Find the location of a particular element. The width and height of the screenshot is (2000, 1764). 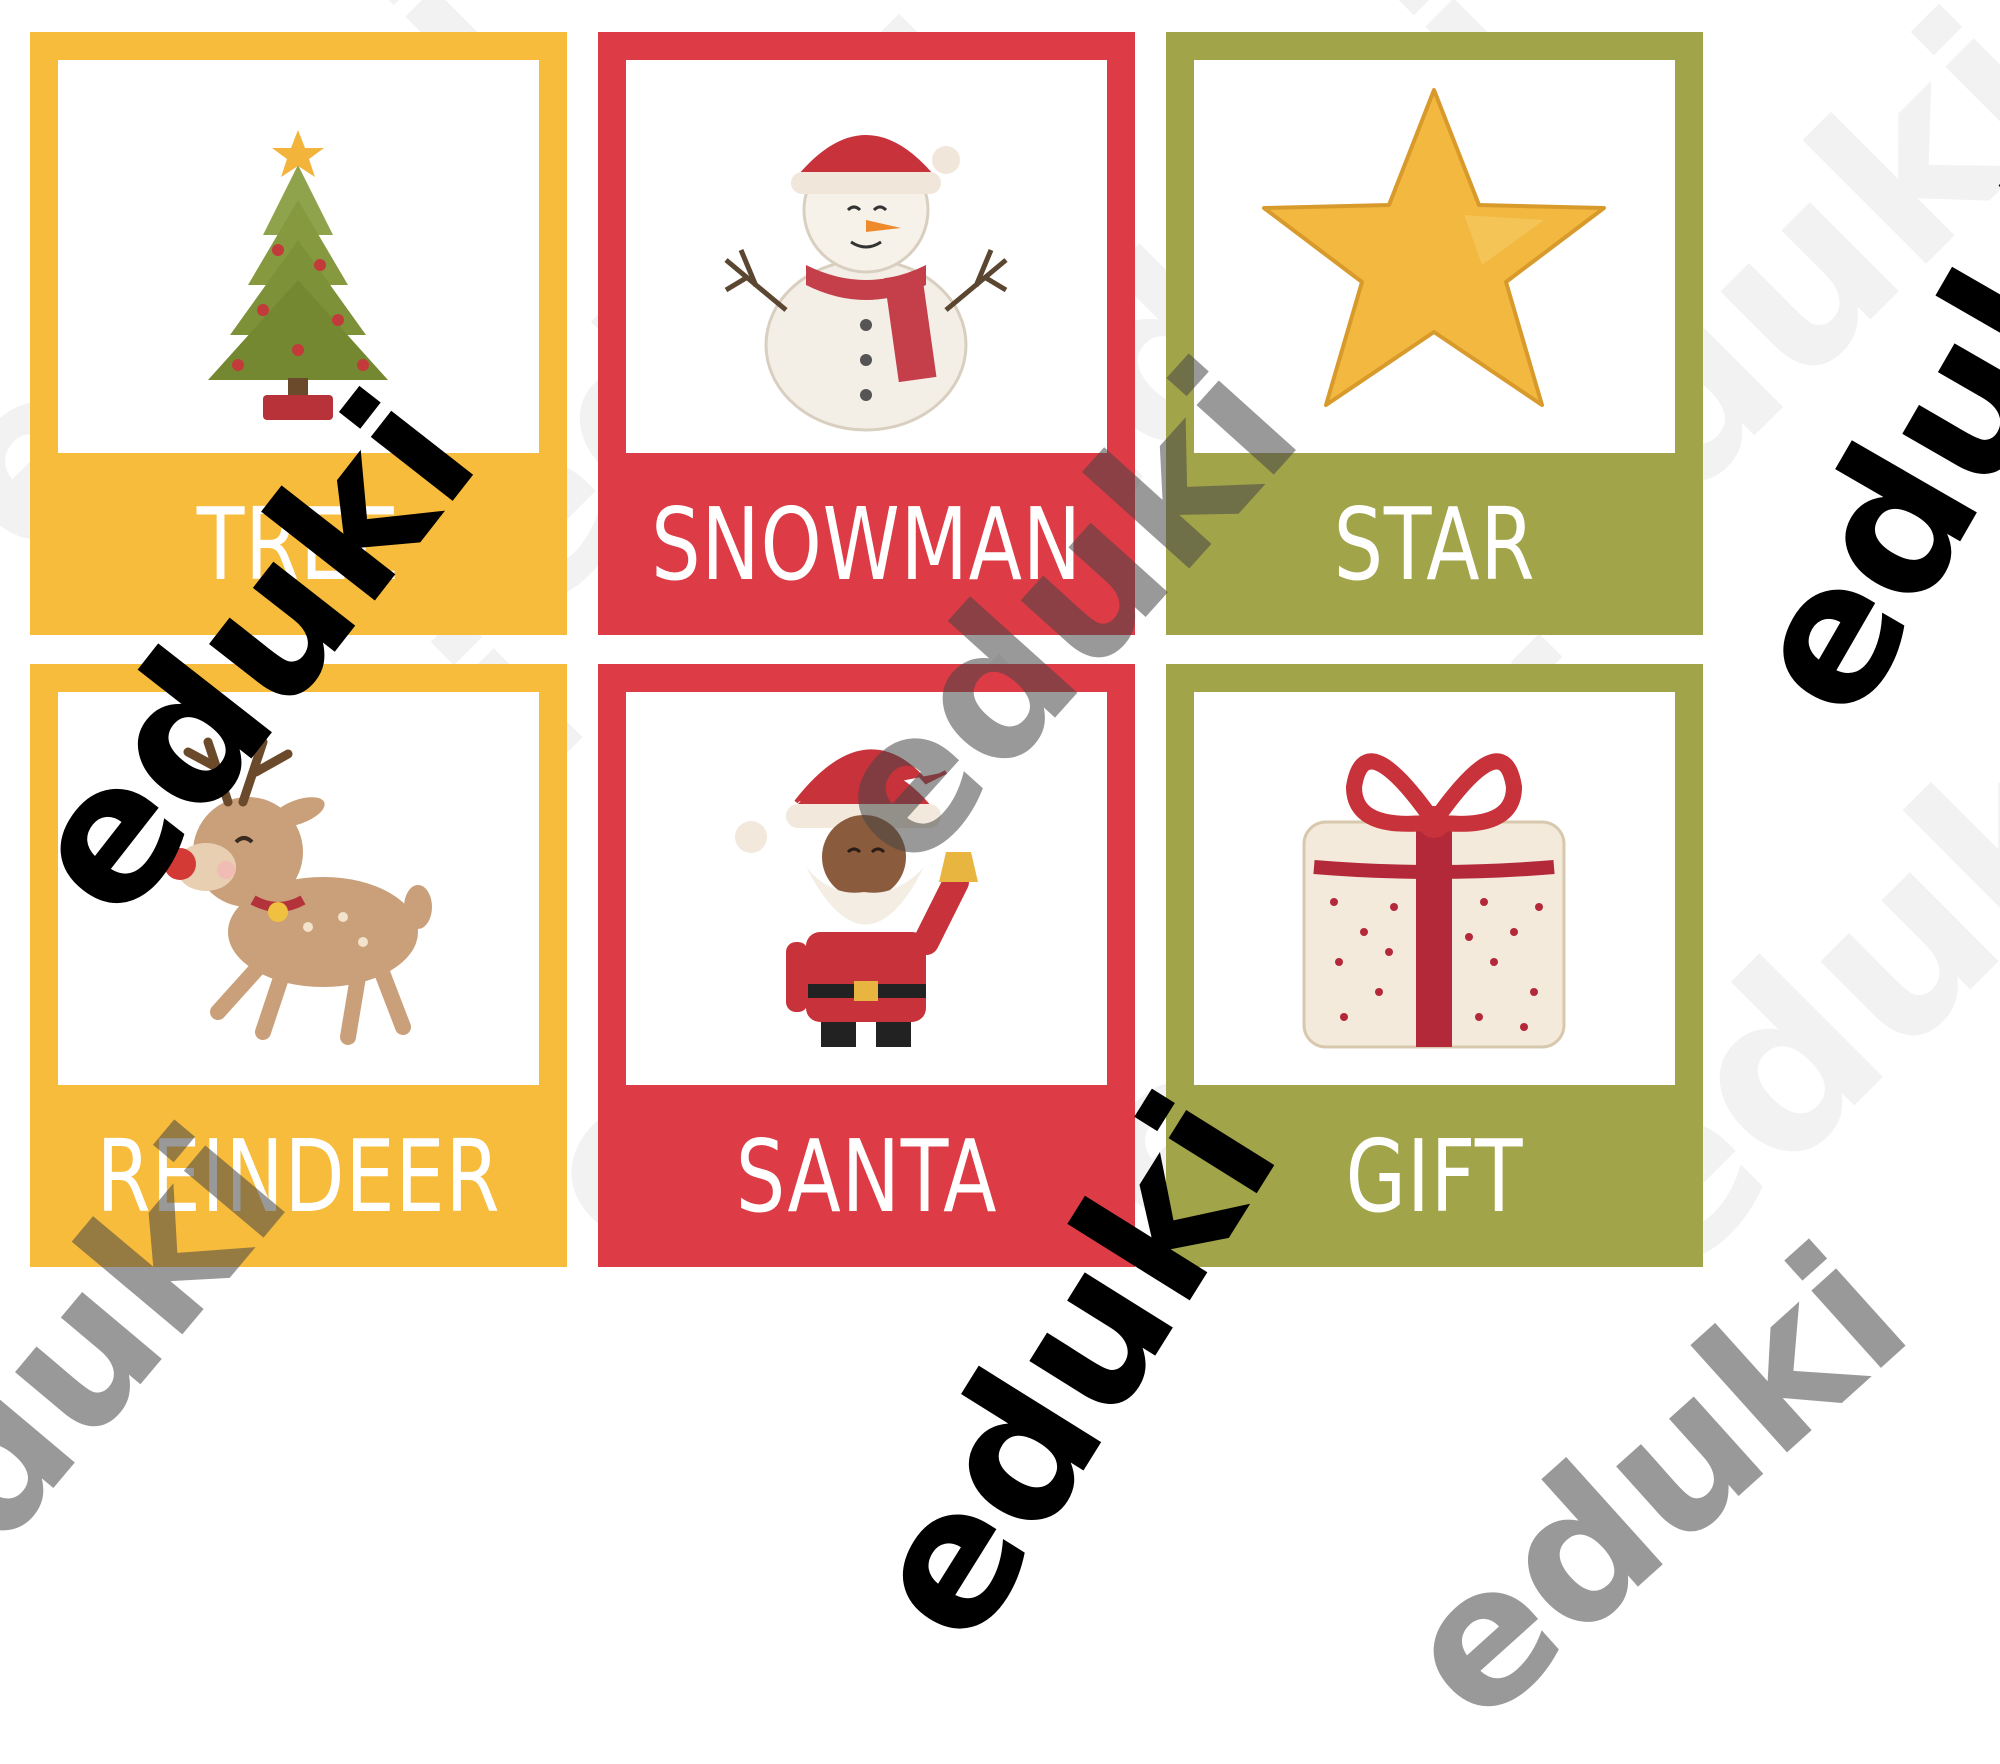

flashcard-label: TREE is located at coordinates (298, 544).